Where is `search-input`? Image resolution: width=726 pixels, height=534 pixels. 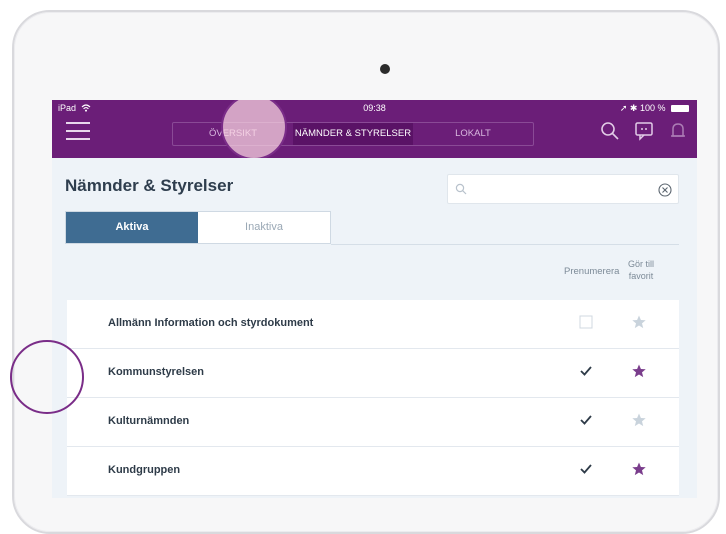 search-input is located at coordinates (557, 190).